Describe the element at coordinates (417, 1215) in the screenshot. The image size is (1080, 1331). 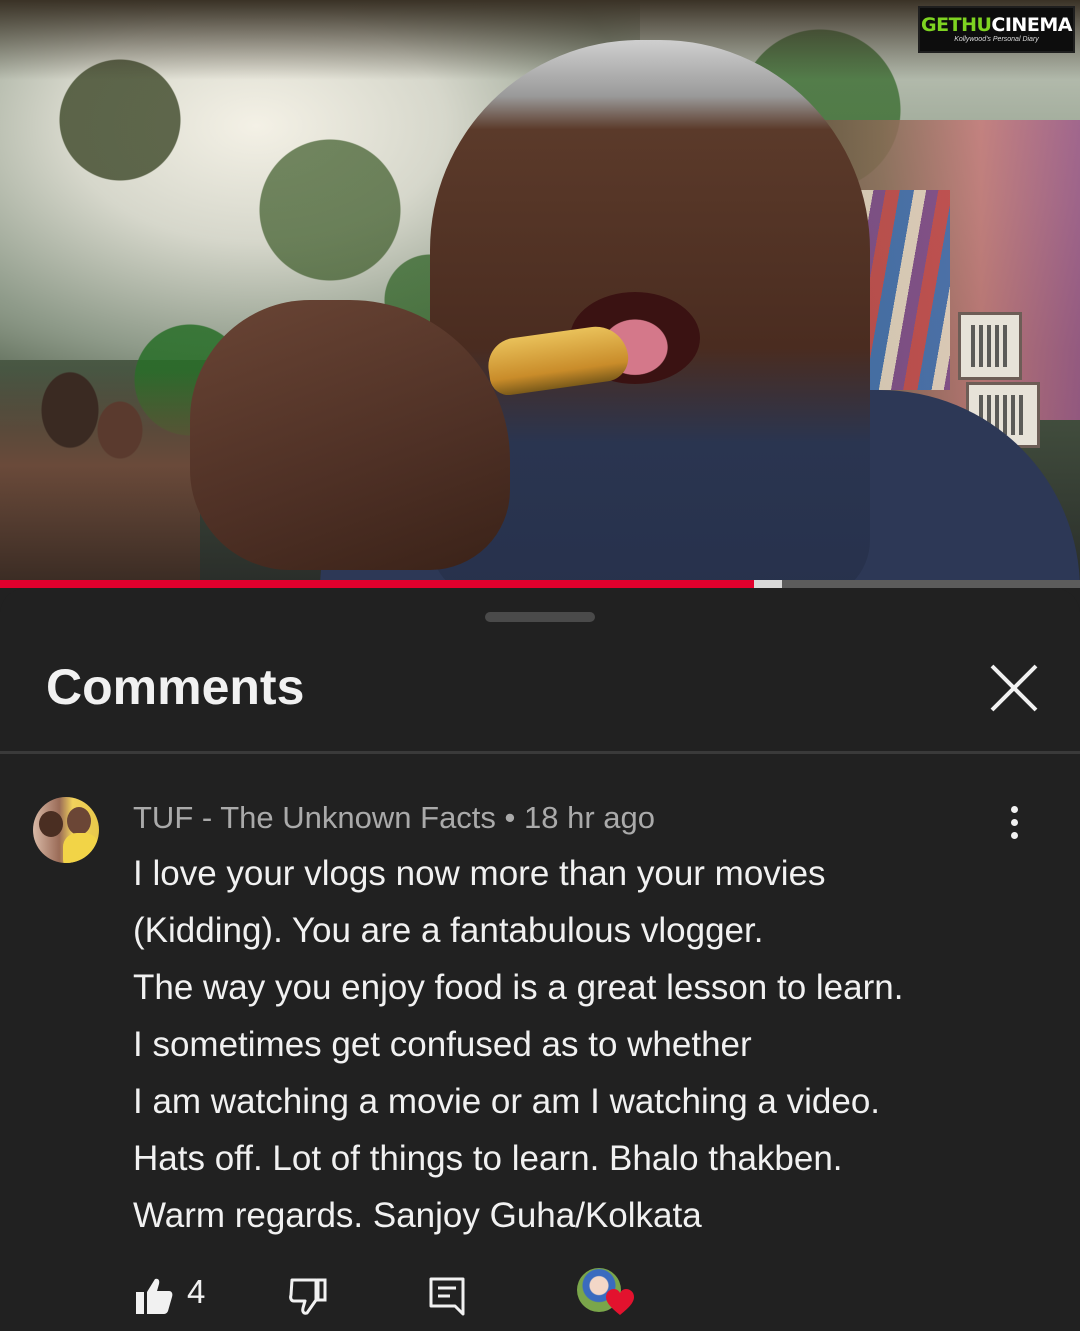
I see `comment-line: Warm regards. Sanjoy Guha/Kolkata` at that location.